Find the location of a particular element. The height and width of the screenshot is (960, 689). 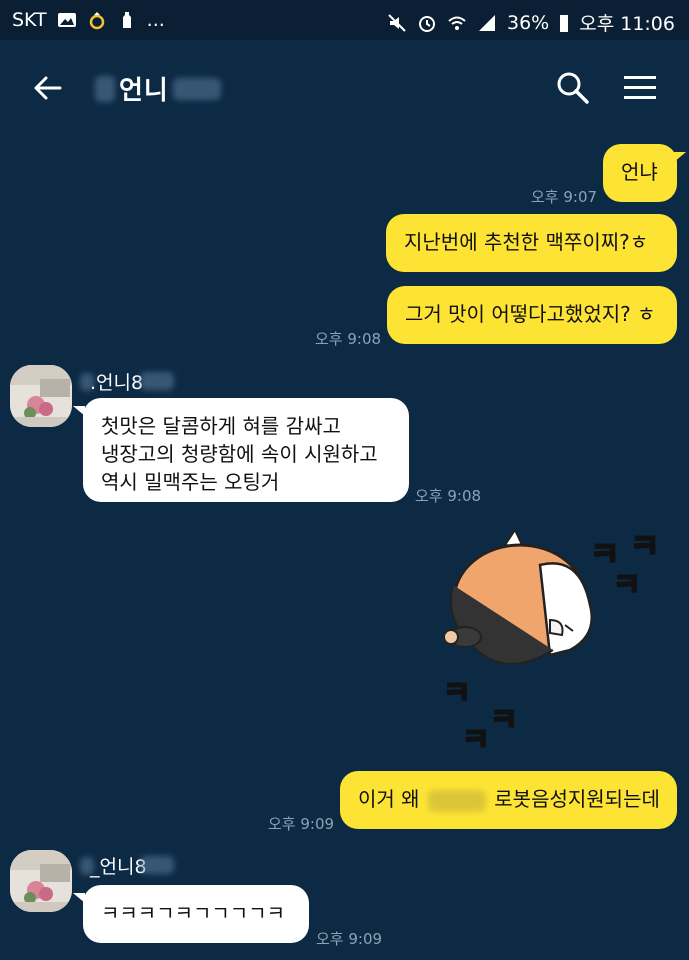

search-icon is located at coordinates (573, 88).